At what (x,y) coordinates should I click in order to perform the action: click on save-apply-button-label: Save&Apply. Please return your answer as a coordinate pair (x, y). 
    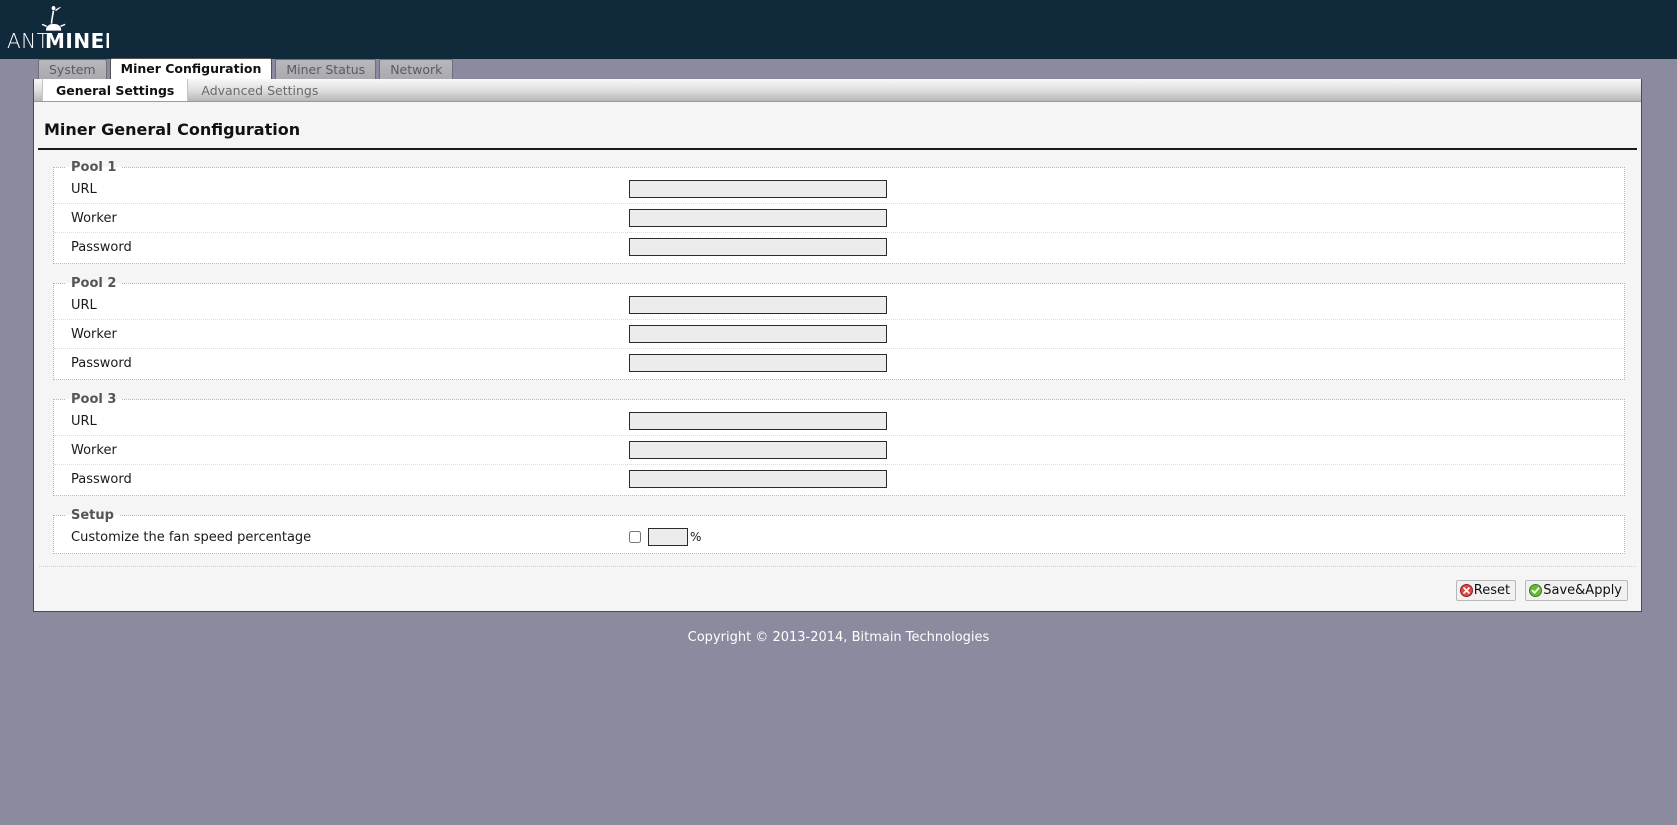
    Looking at the image, I should click on (1582, 590).